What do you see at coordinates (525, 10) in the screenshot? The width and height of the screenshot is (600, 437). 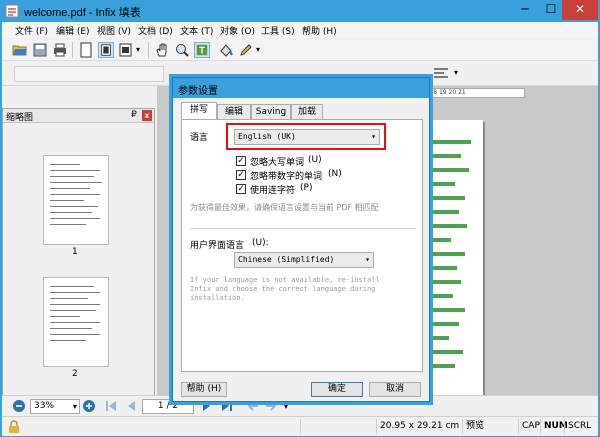 I see `minimize-button: ─` at bounding box center [525, 10].